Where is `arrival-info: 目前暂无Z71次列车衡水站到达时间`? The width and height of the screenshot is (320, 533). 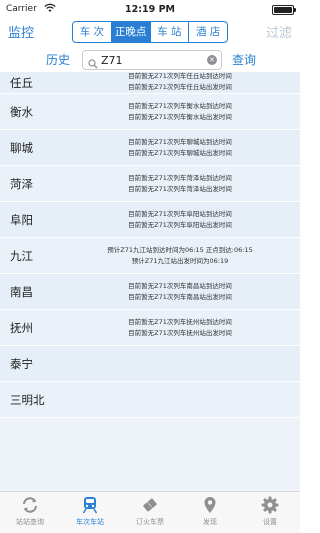
arrival-info: 目前暂无Z71次列车衡水站到达时间 is located at coordinates (180, 106).